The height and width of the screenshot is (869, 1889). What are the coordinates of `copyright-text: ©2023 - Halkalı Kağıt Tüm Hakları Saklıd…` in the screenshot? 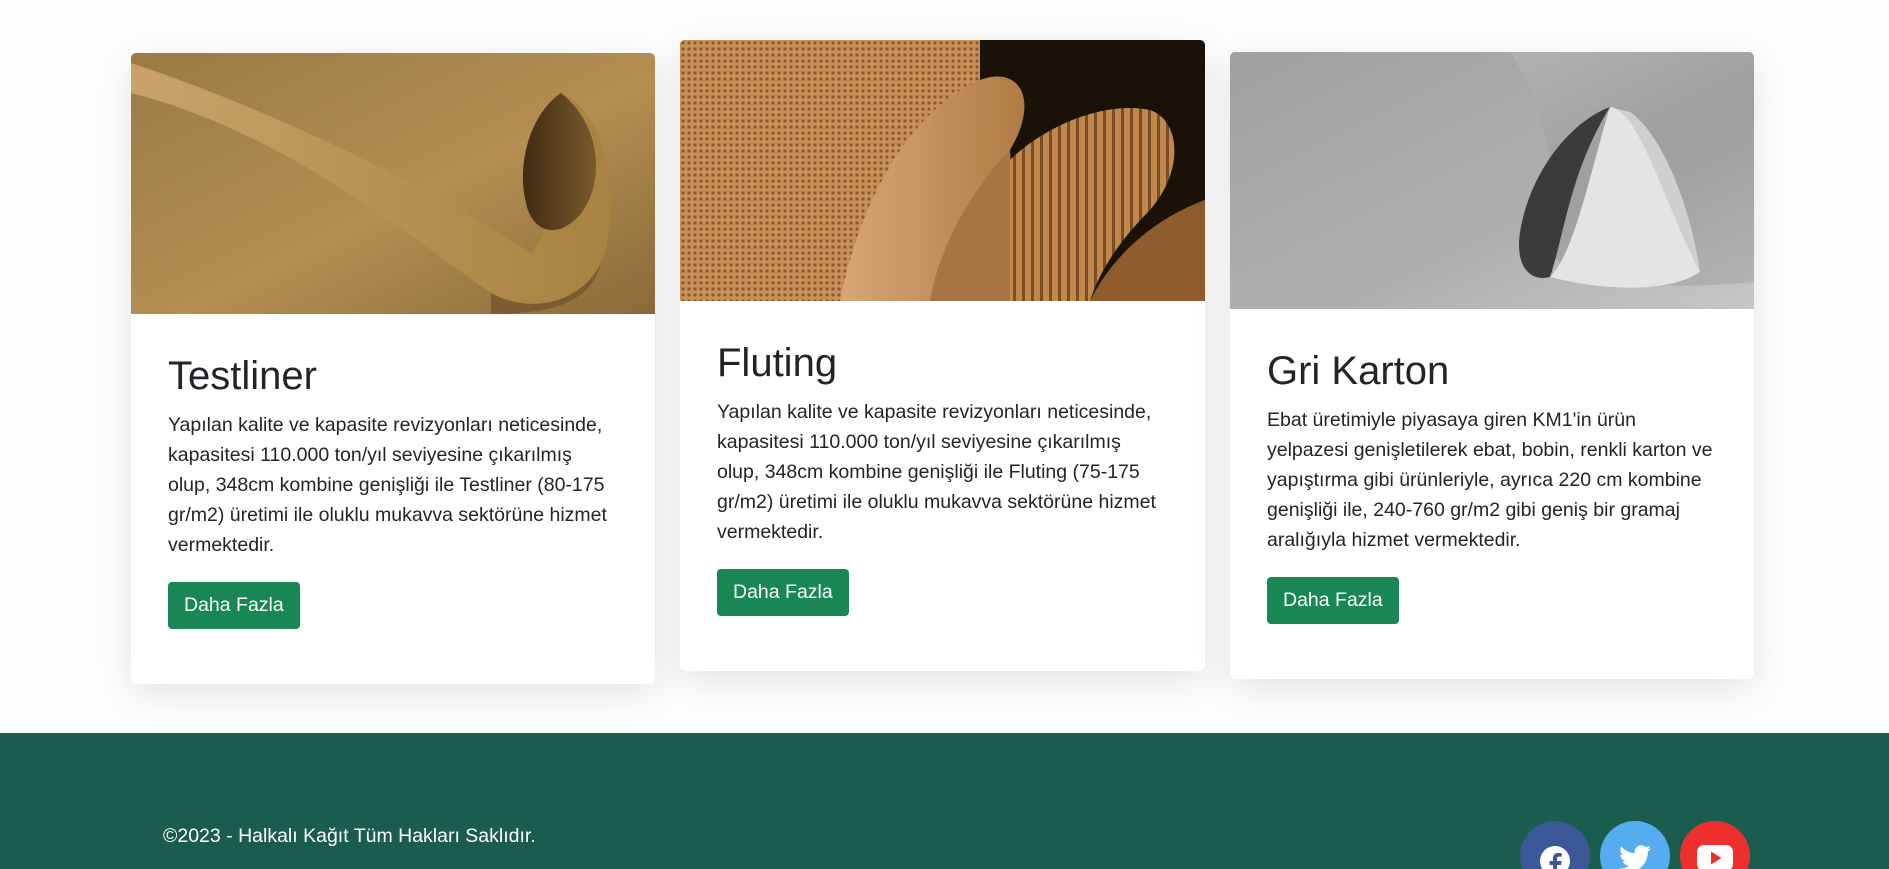 It's located at (349, 836).